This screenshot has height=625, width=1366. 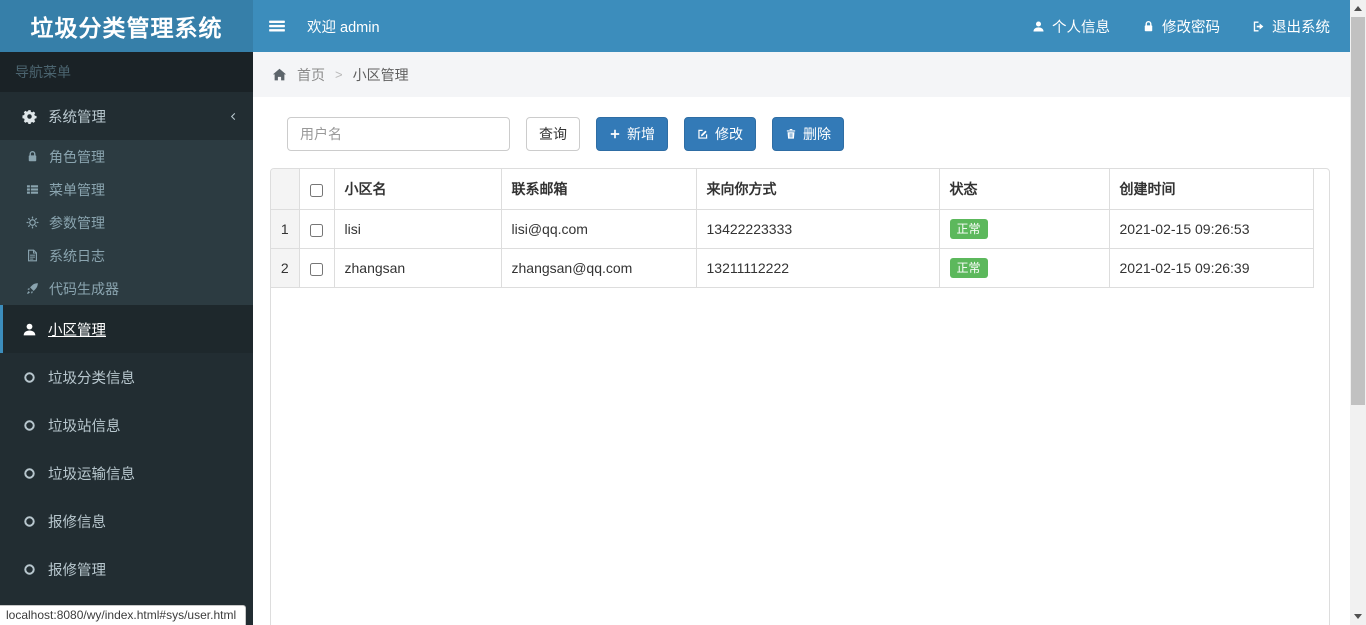 What do you see at coordinates (285, 189) in the screenshot?
I see `index-column-header` at bounding box center [285, 189].